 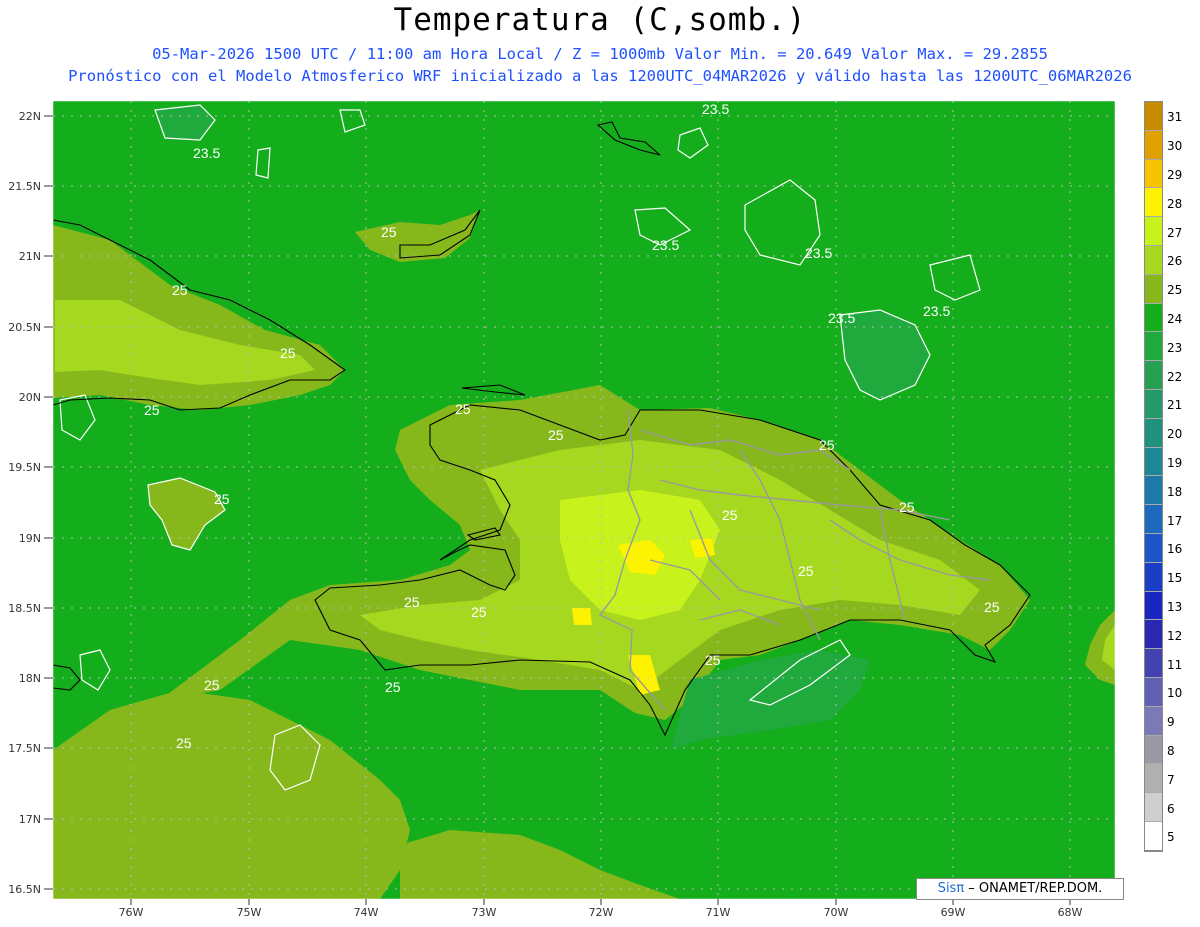 What do you see at coordinates (30, 678) in the screenshot?
I see `lat-label: 18N` at bounding box center [30, 678].